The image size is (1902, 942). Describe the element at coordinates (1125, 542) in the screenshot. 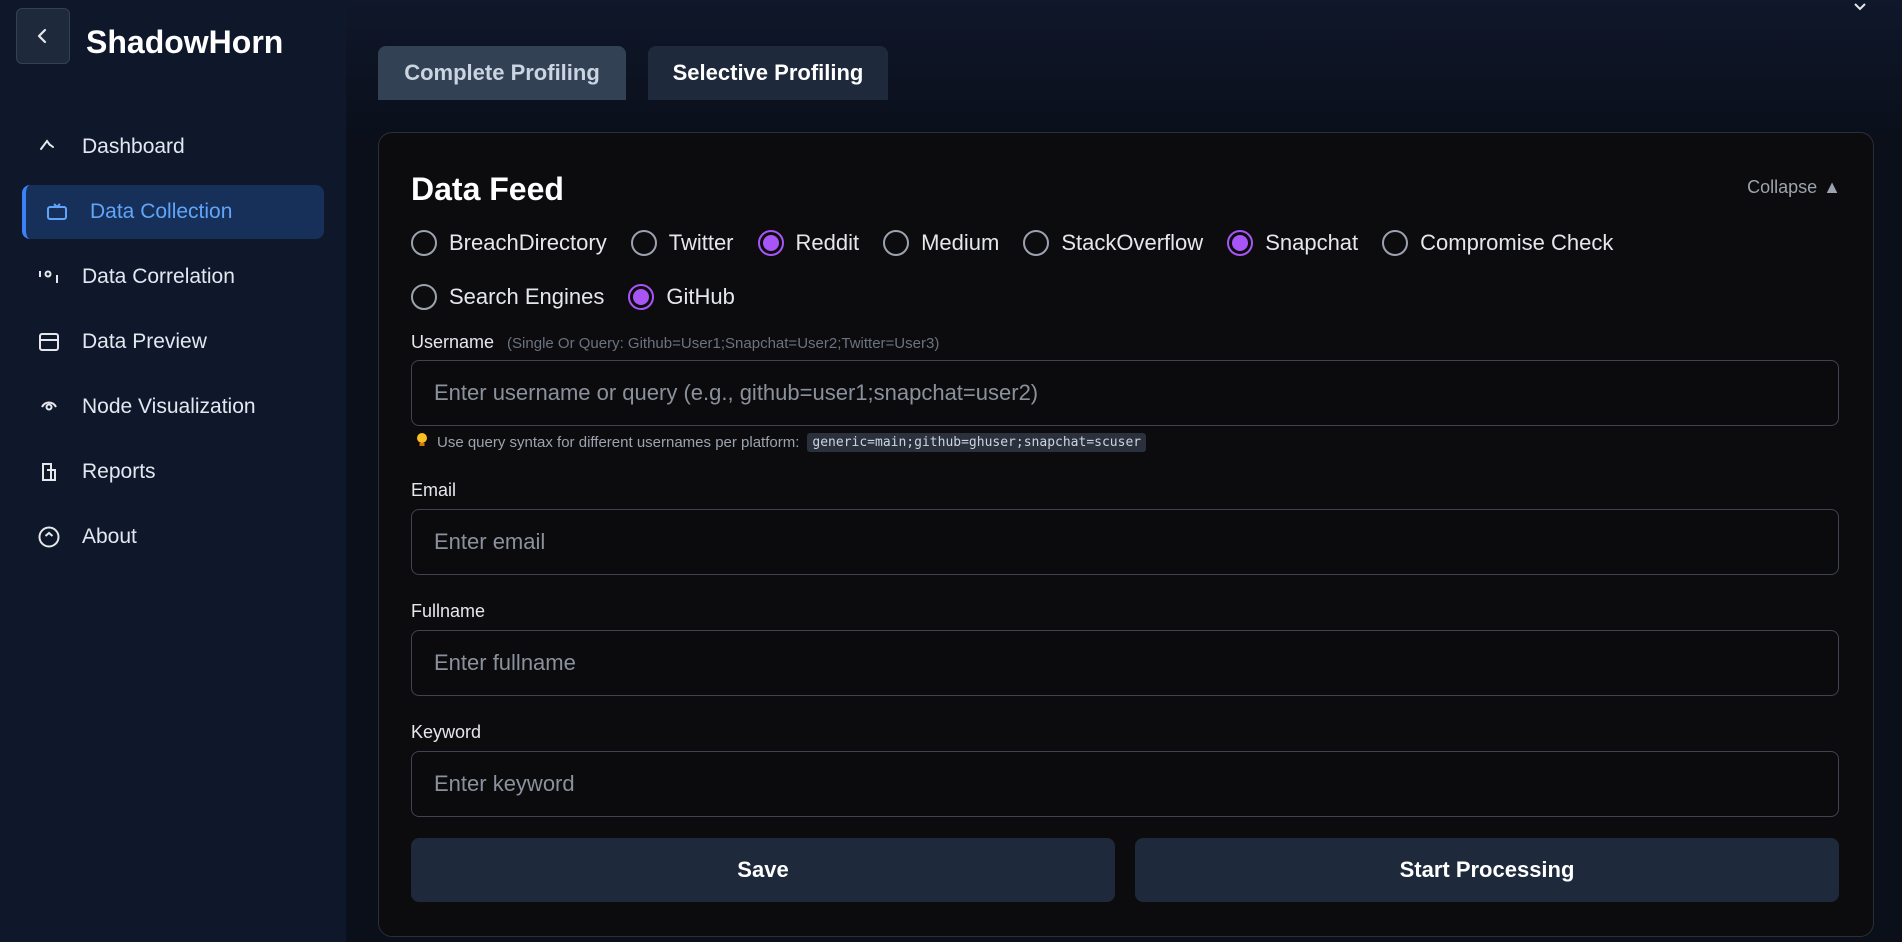

I see `email-field` at that location.